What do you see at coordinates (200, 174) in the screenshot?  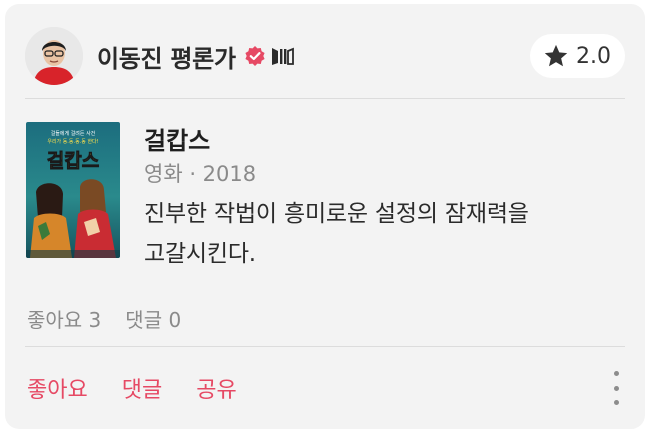 I see `movie-meta: 영화 · 2018` at bounding box center [200, 174].